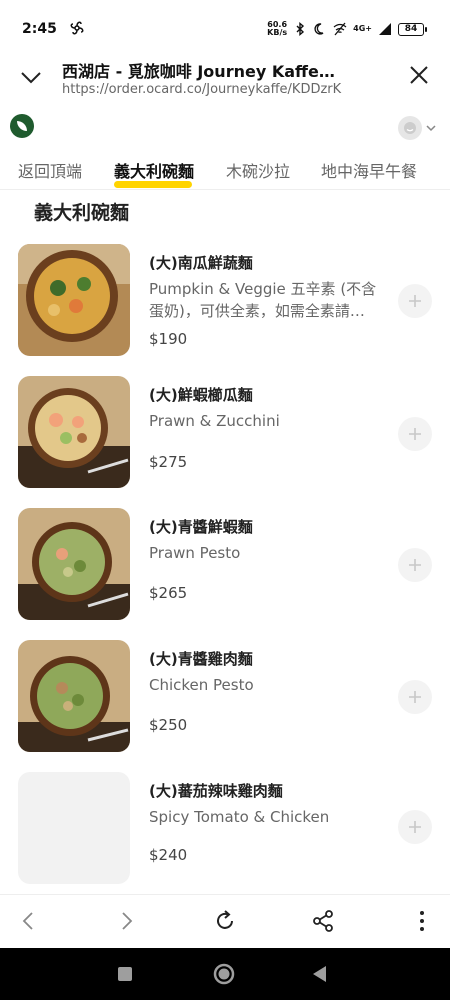 Image resolution: width=450 pixels, height=1000 pixels. What do you see at coordinates (225, 700) in the screenshot?
I see `menu-item: (大)青醬雞肉麵 Chicken Pesto $250` at bounding box center [225, 700].